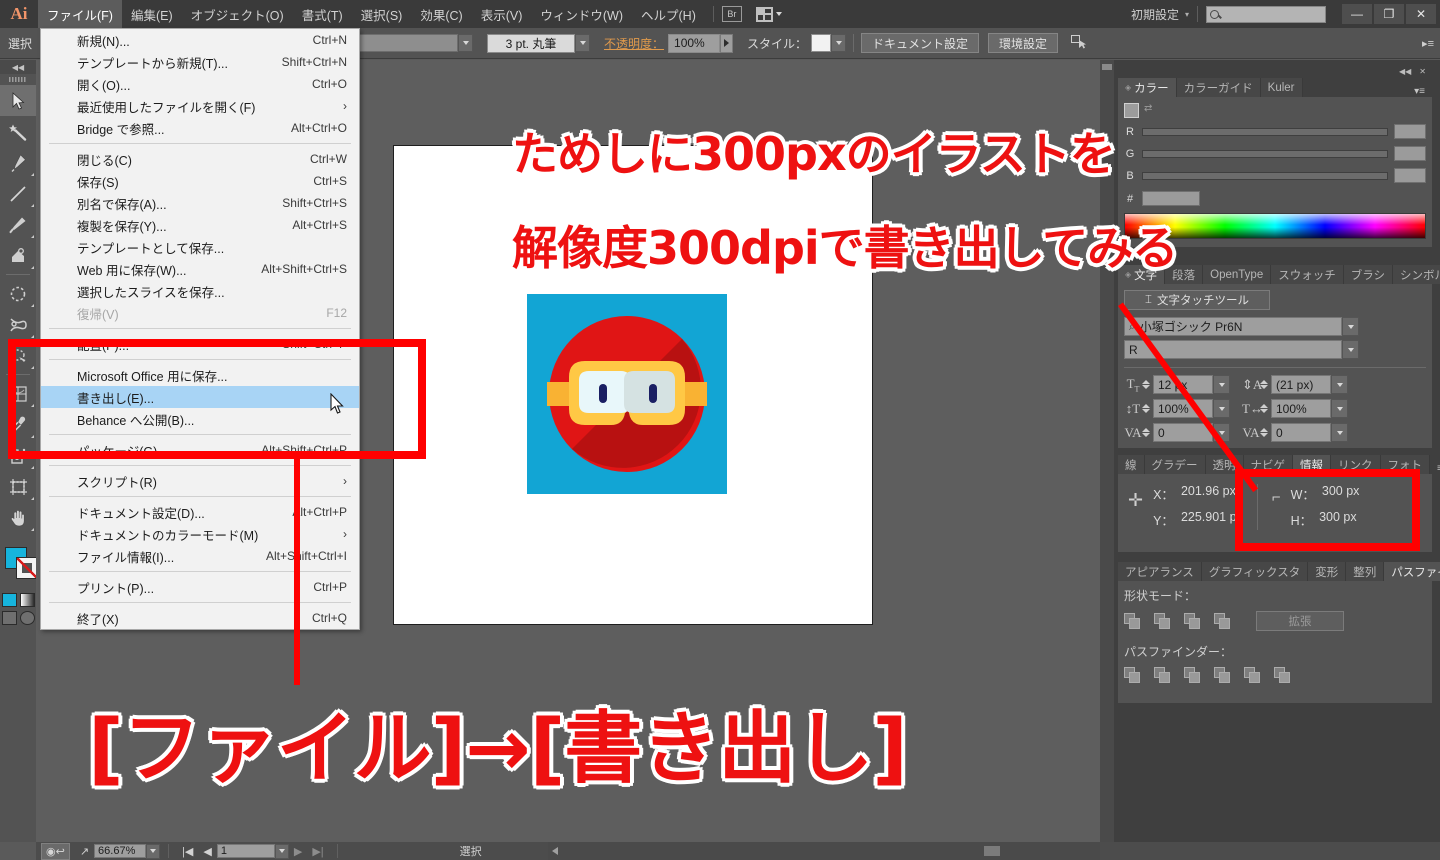  I want to click on restore-button: ❐, so click(1389, 14).